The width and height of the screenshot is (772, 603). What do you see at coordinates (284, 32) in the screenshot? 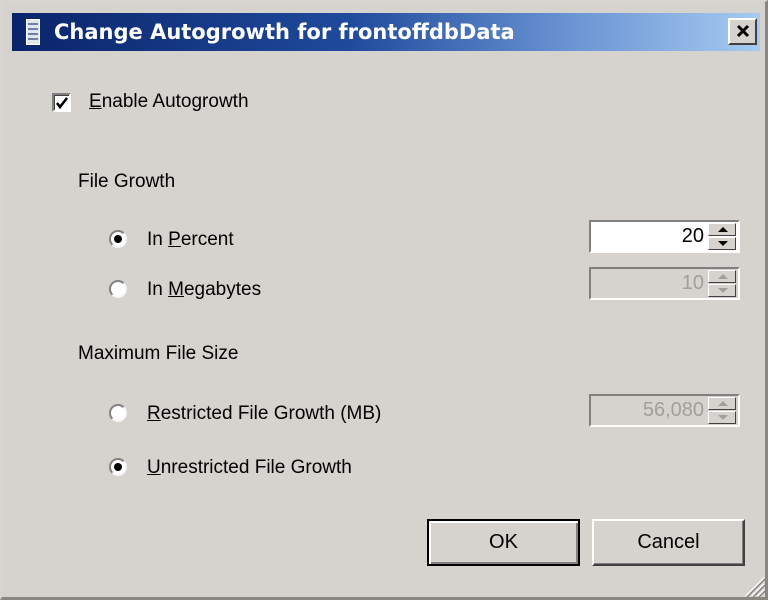
I see `dialog-title: Change Autogrowth for frontoffdbData` at bounding box center [284, 32].